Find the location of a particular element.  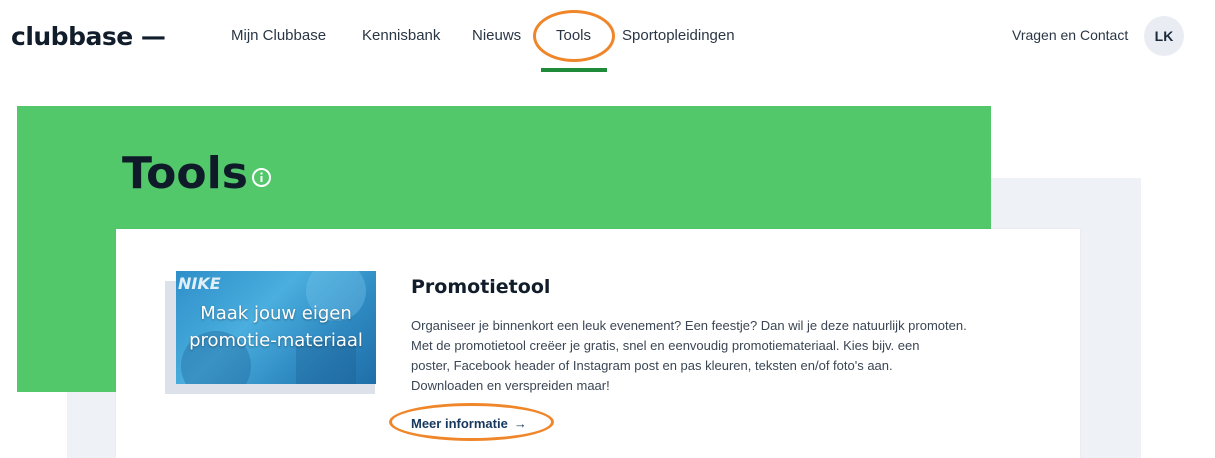

user-avatar: LK is located at coordinates (1164, 36).